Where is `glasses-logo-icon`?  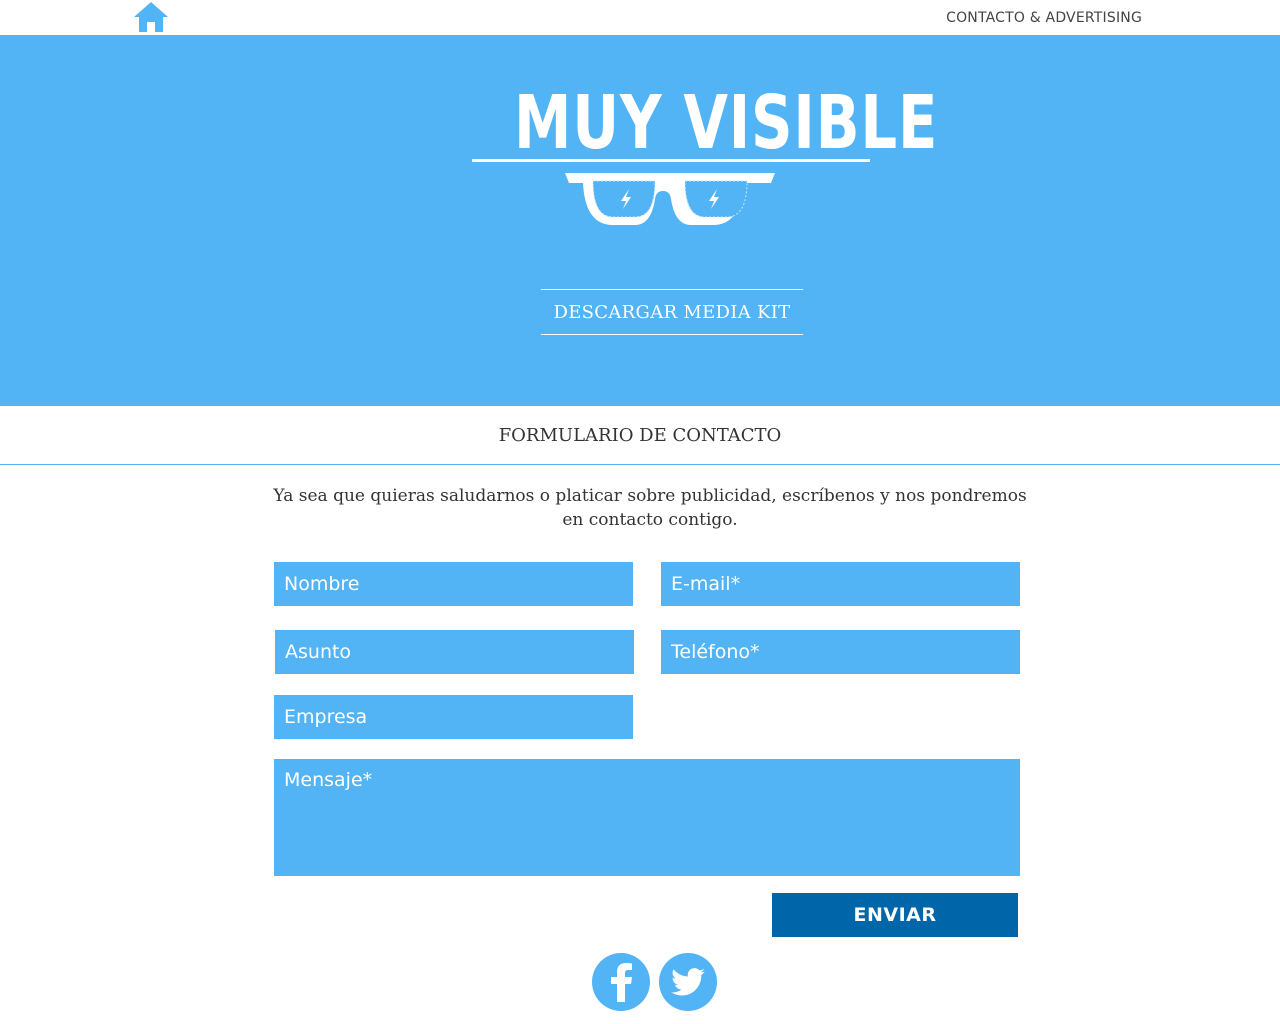
glasses-logo-icon is located at coordinates (670, 199).